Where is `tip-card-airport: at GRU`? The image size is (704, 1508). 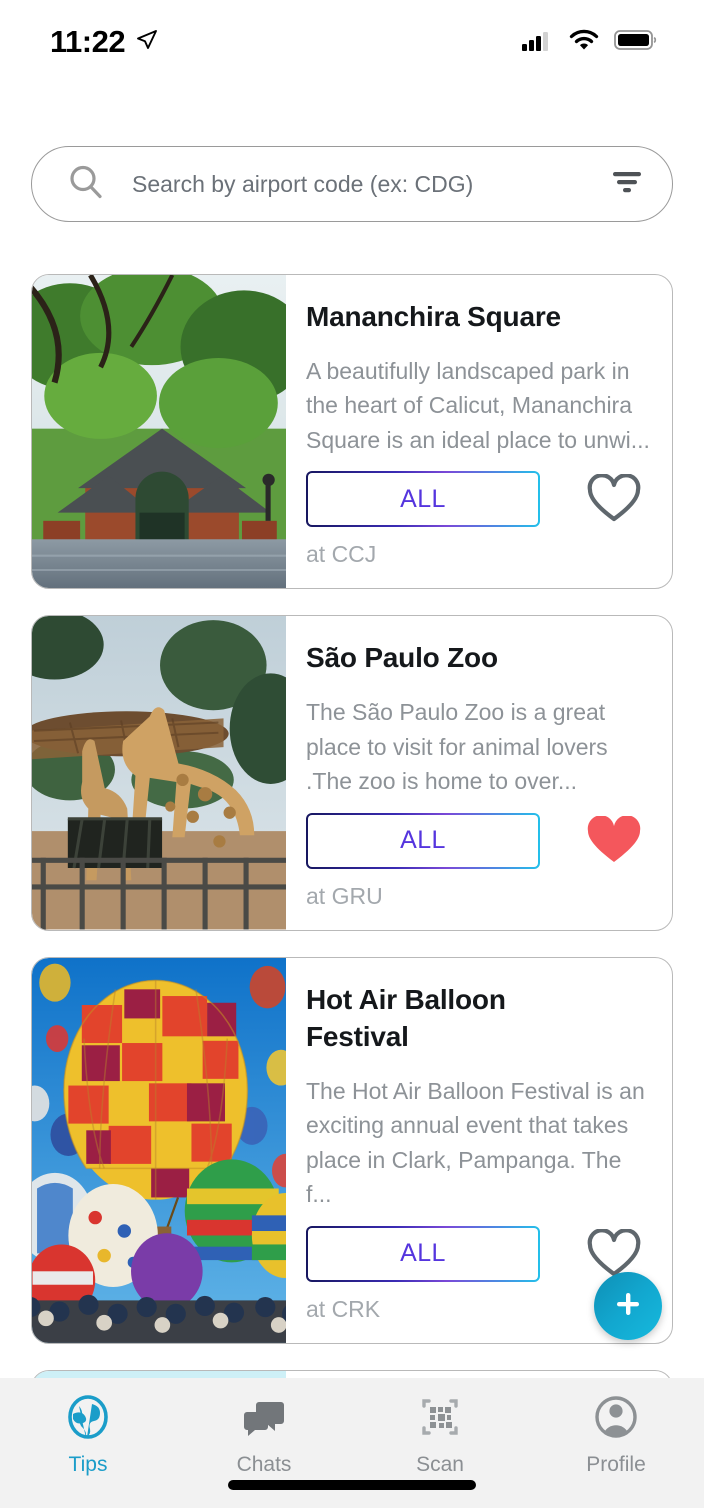 tip-card-airport: at GRU is located at coordinates (344, 895).